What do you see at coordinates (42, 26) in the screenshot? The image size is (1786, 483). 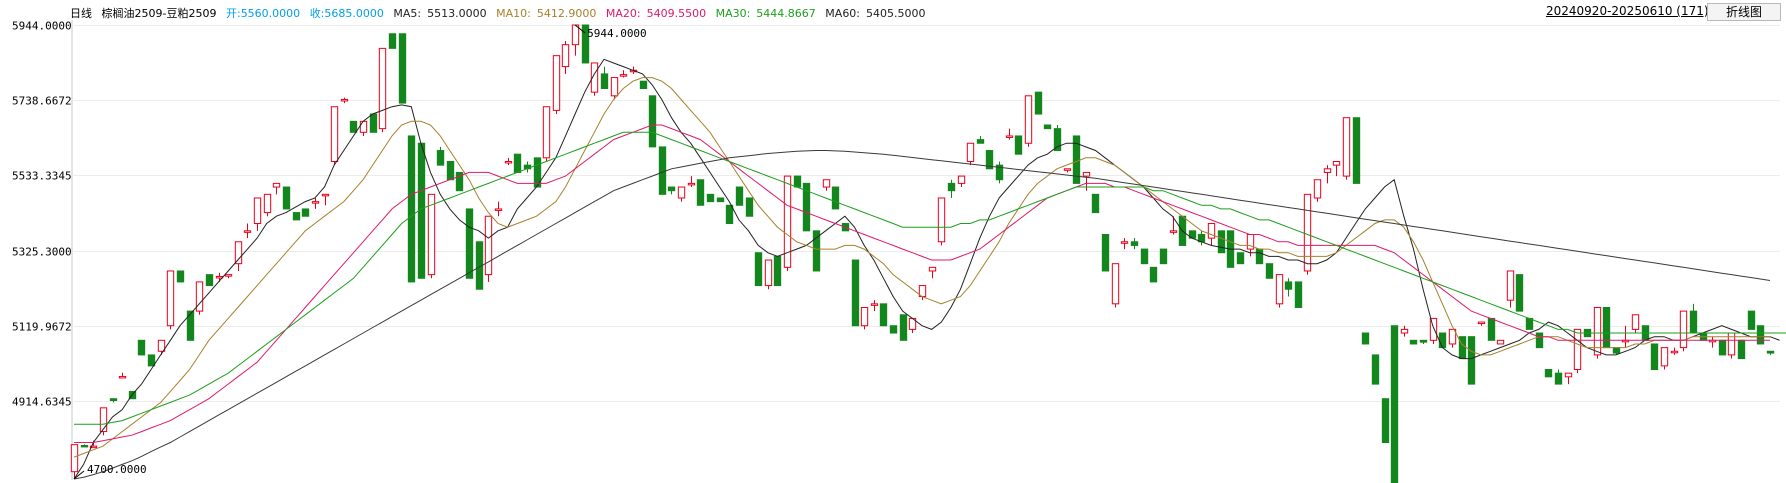 I see `y-tick-label: 5944.0000` at bounding box center [42, 26].